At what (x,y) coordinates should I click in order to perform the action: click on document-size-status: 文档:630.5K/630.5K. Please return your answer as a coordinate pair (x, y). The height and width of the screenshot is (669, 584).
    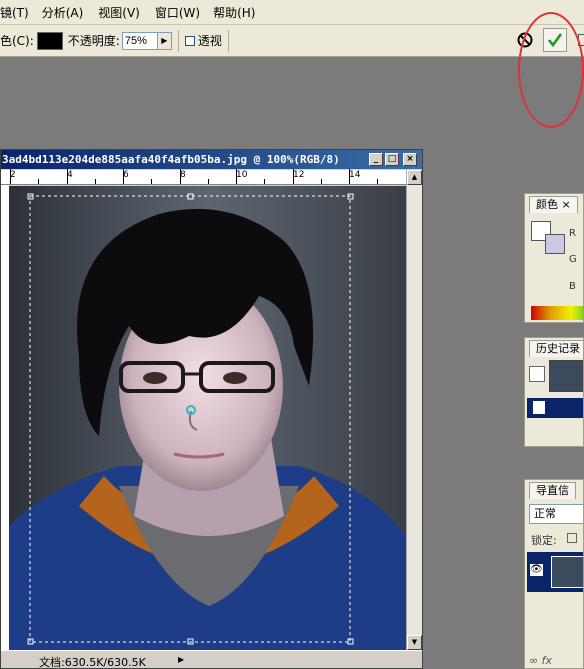
    Looking at the image, I should click on (92, 662).